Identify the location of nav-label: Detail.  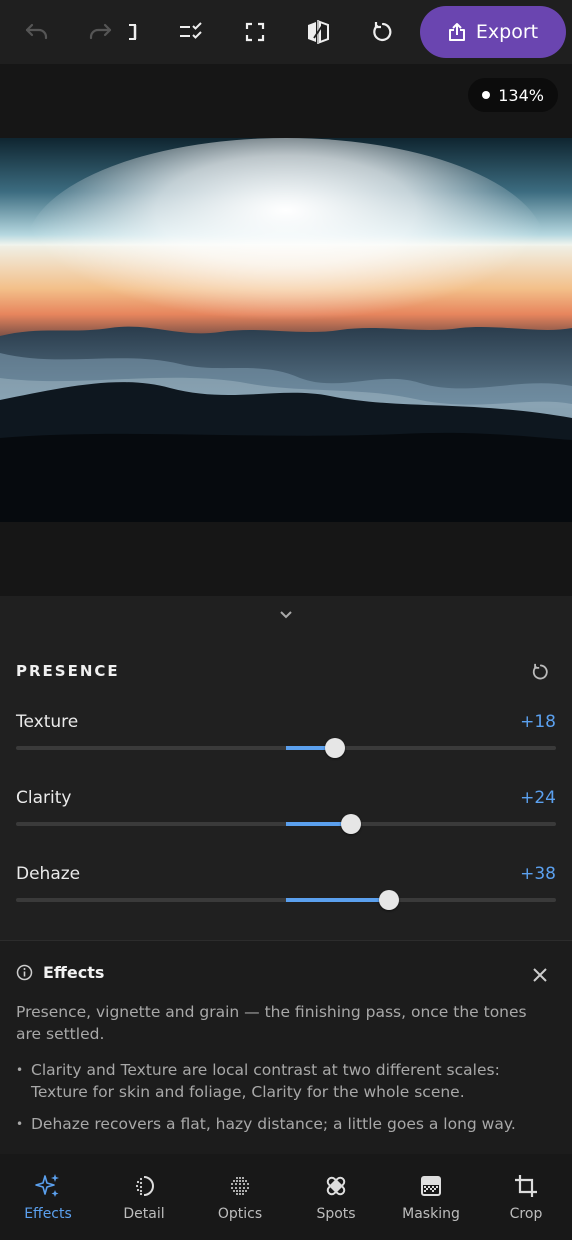
(144, 1214).